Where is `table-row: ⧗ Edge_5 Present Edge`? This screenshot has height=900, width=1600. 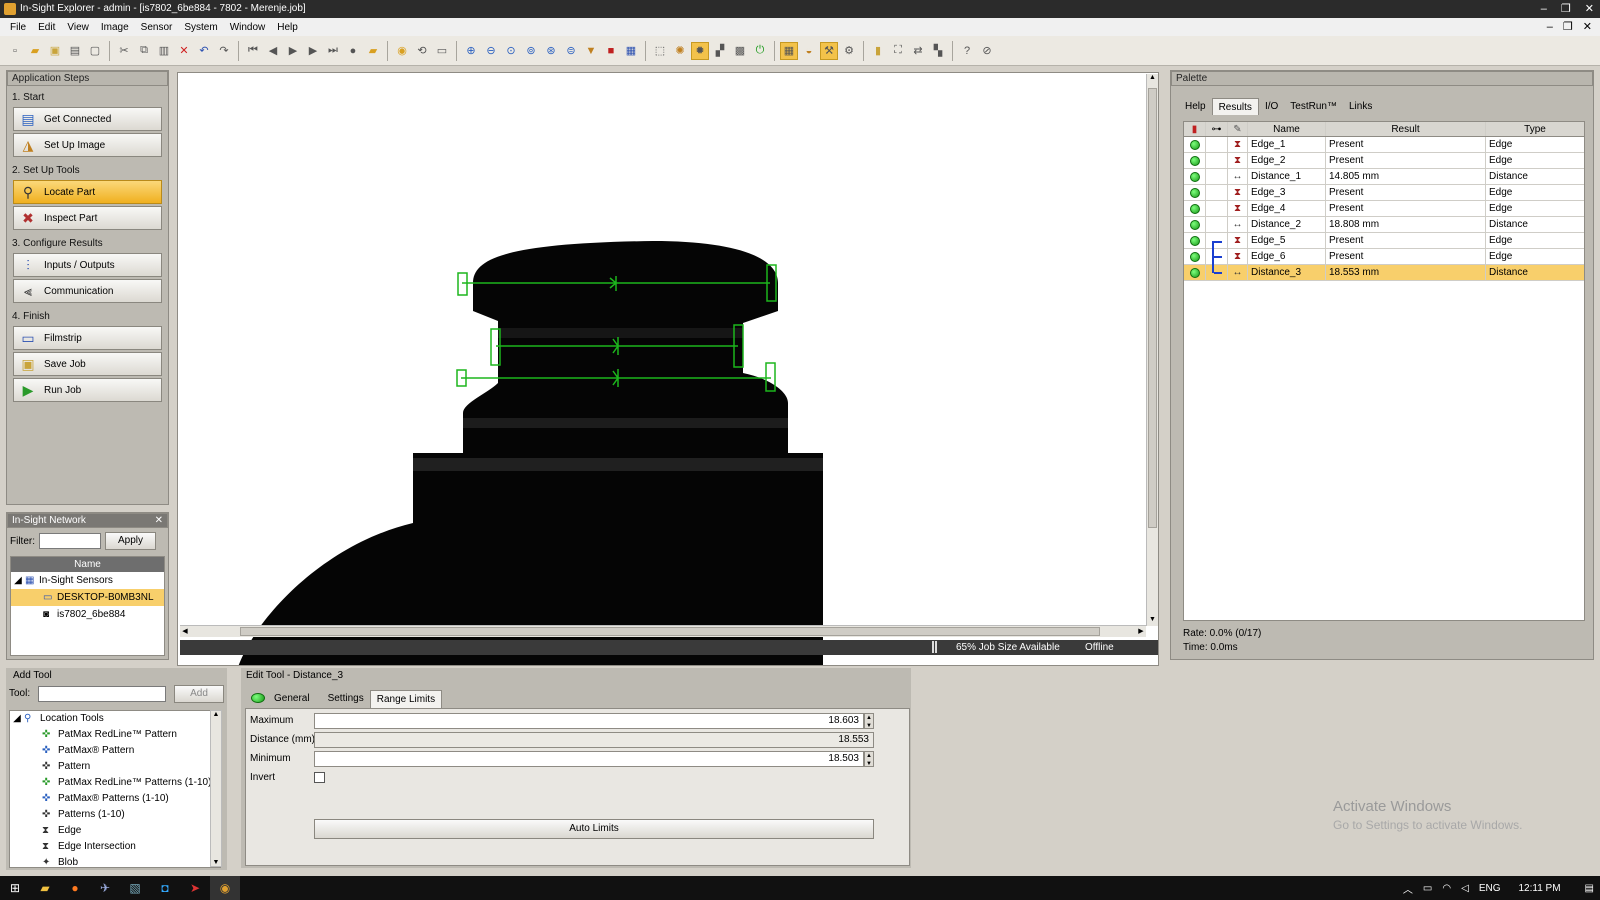
table-row: ⧗ Edge_5 Present Edge is located at coordinates (1384, 253).